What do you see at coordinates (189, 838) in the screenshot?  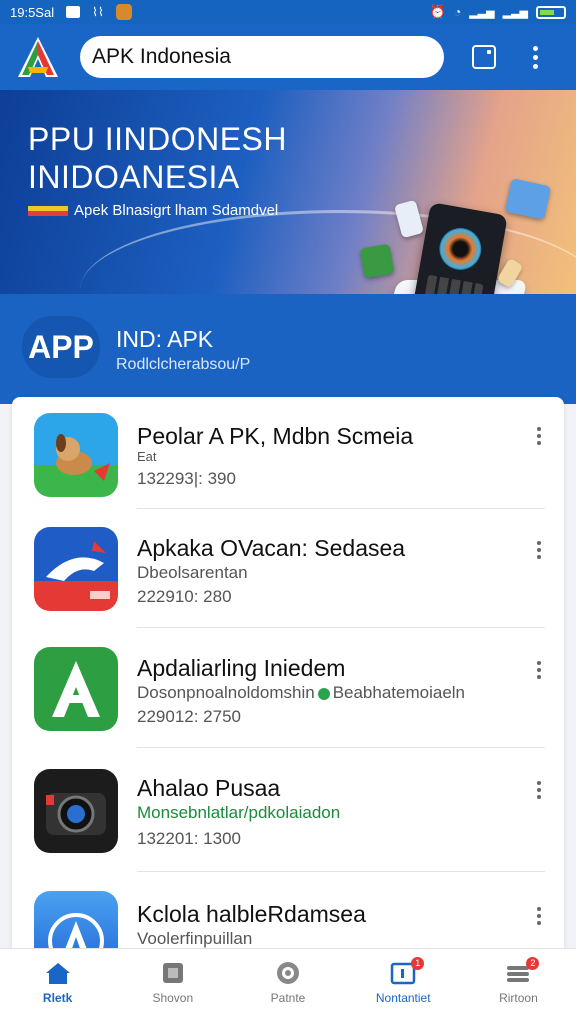 I see `app-meta: 132201: 1300` at bounding box center [189, 838].